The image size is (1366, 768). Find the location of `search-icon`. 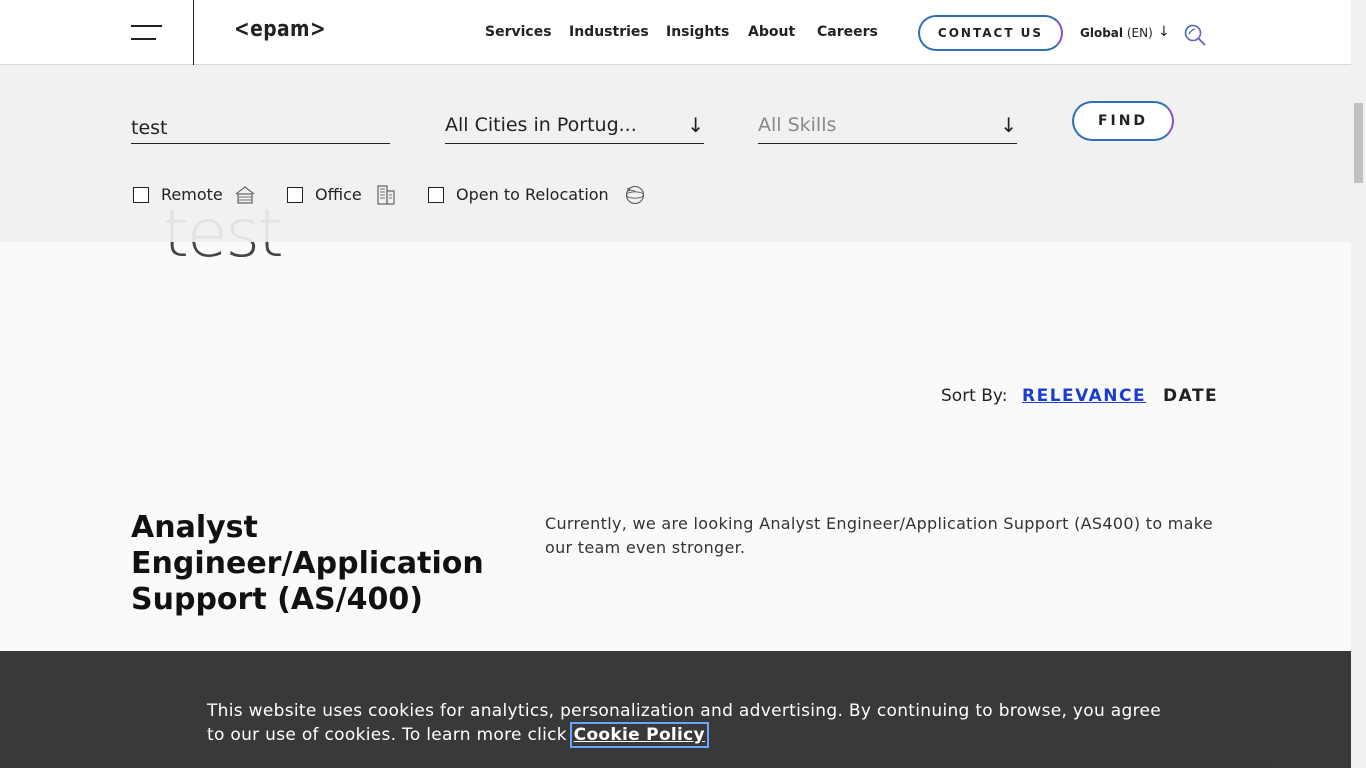

search-icon is located at coordinates (1195, 35).